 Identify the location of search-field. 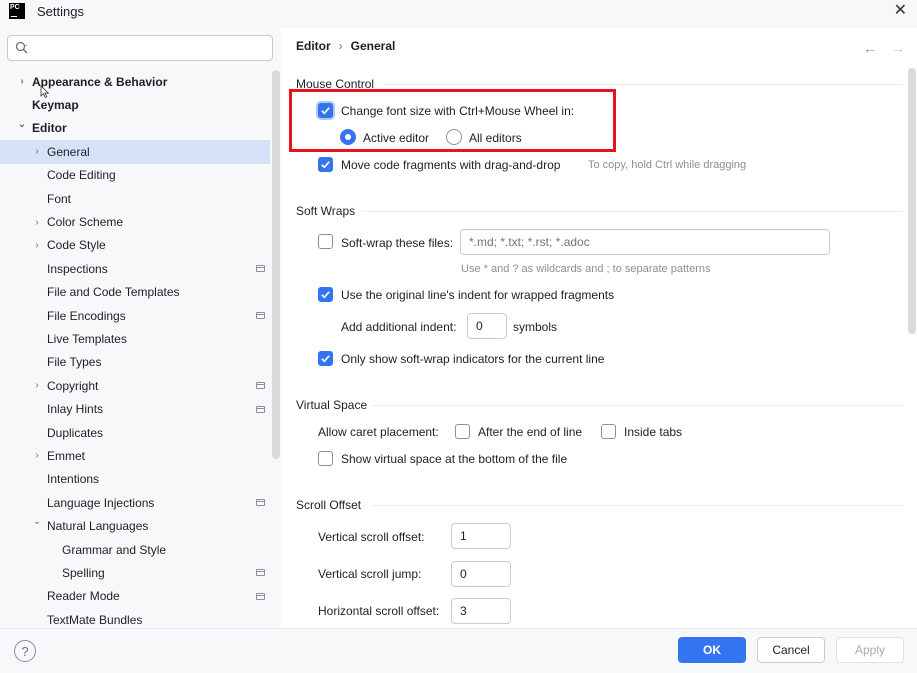
(140, 48).